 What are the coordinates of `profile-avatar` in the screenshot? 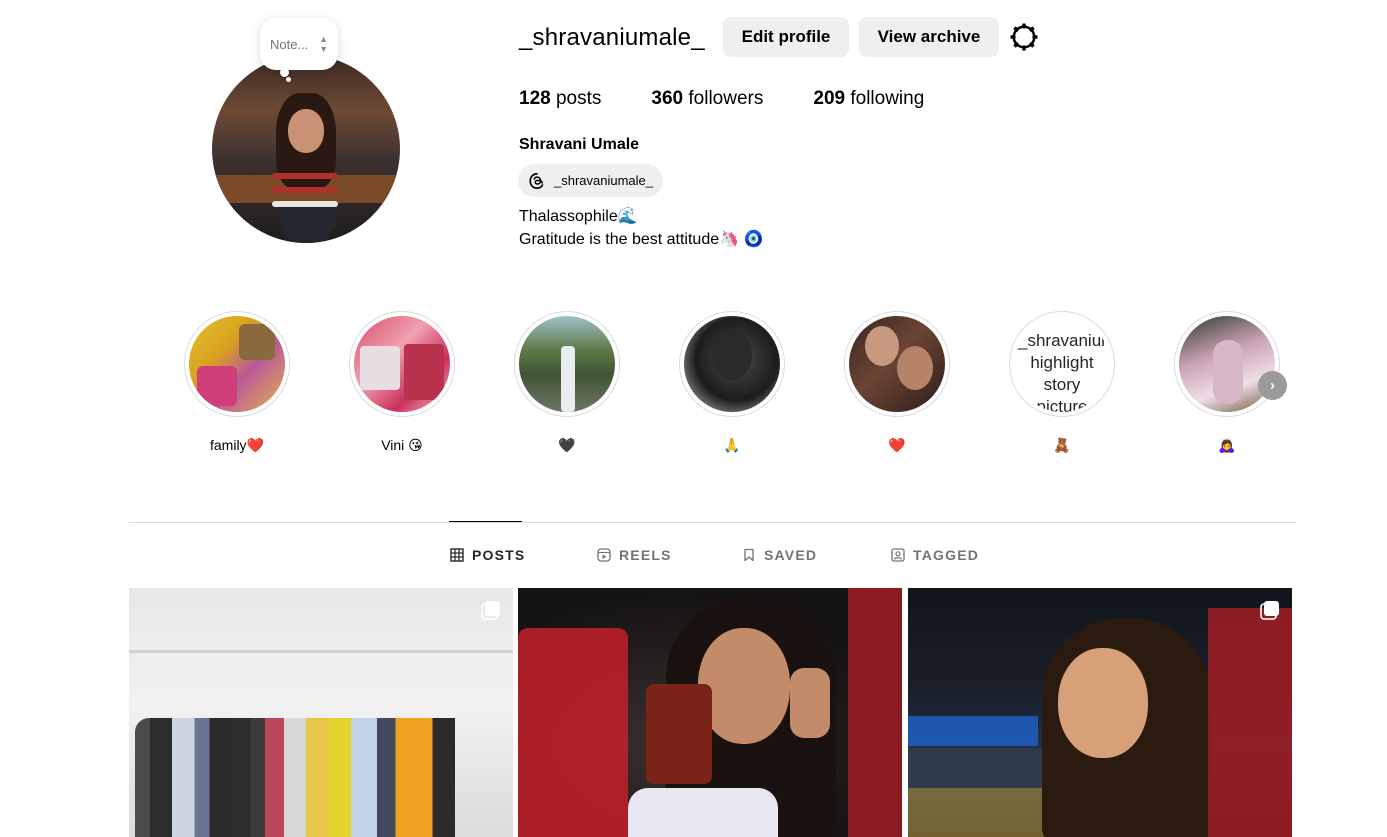 It's located at (306, 149).